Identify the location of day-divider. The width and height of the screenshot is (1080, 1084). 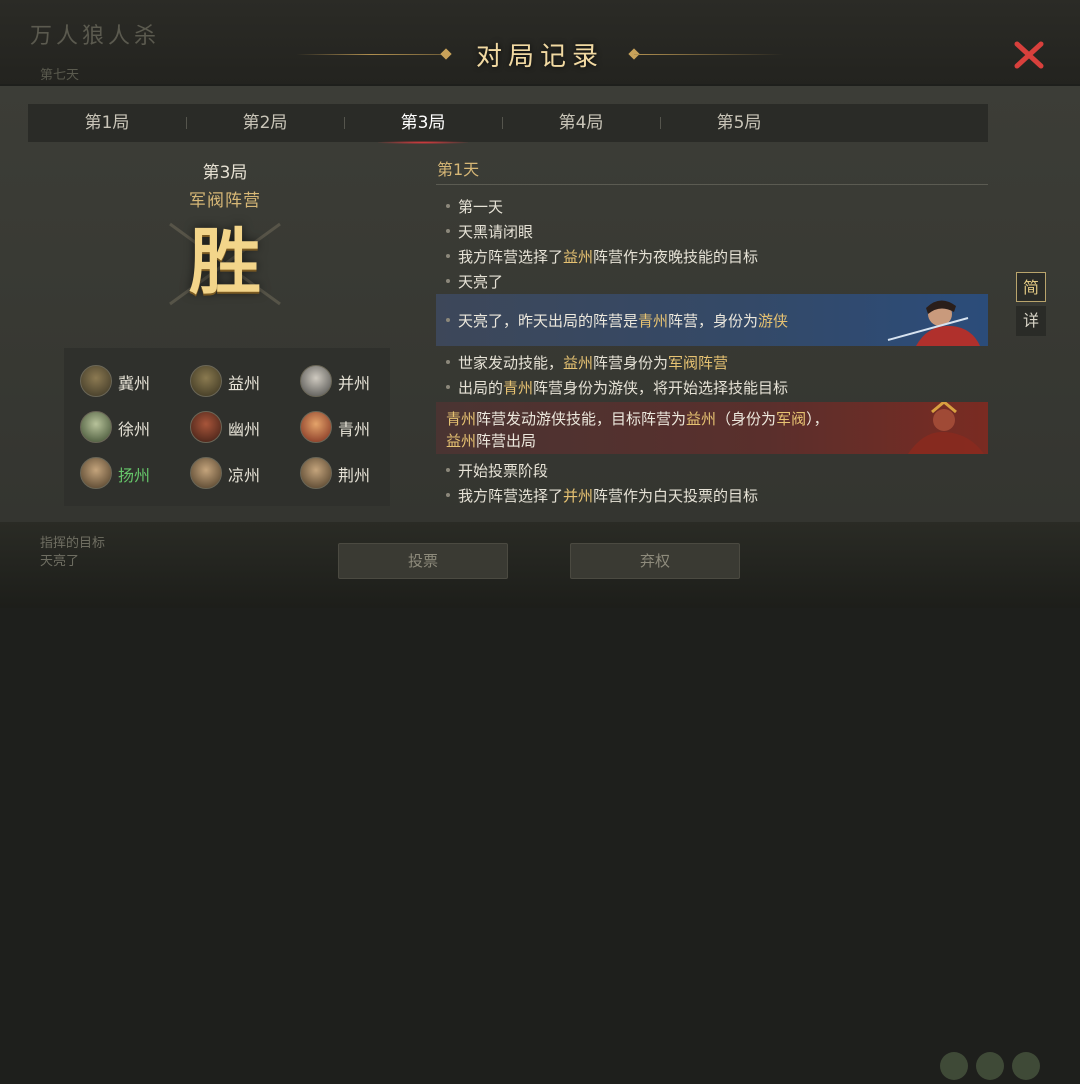
(712, 184).